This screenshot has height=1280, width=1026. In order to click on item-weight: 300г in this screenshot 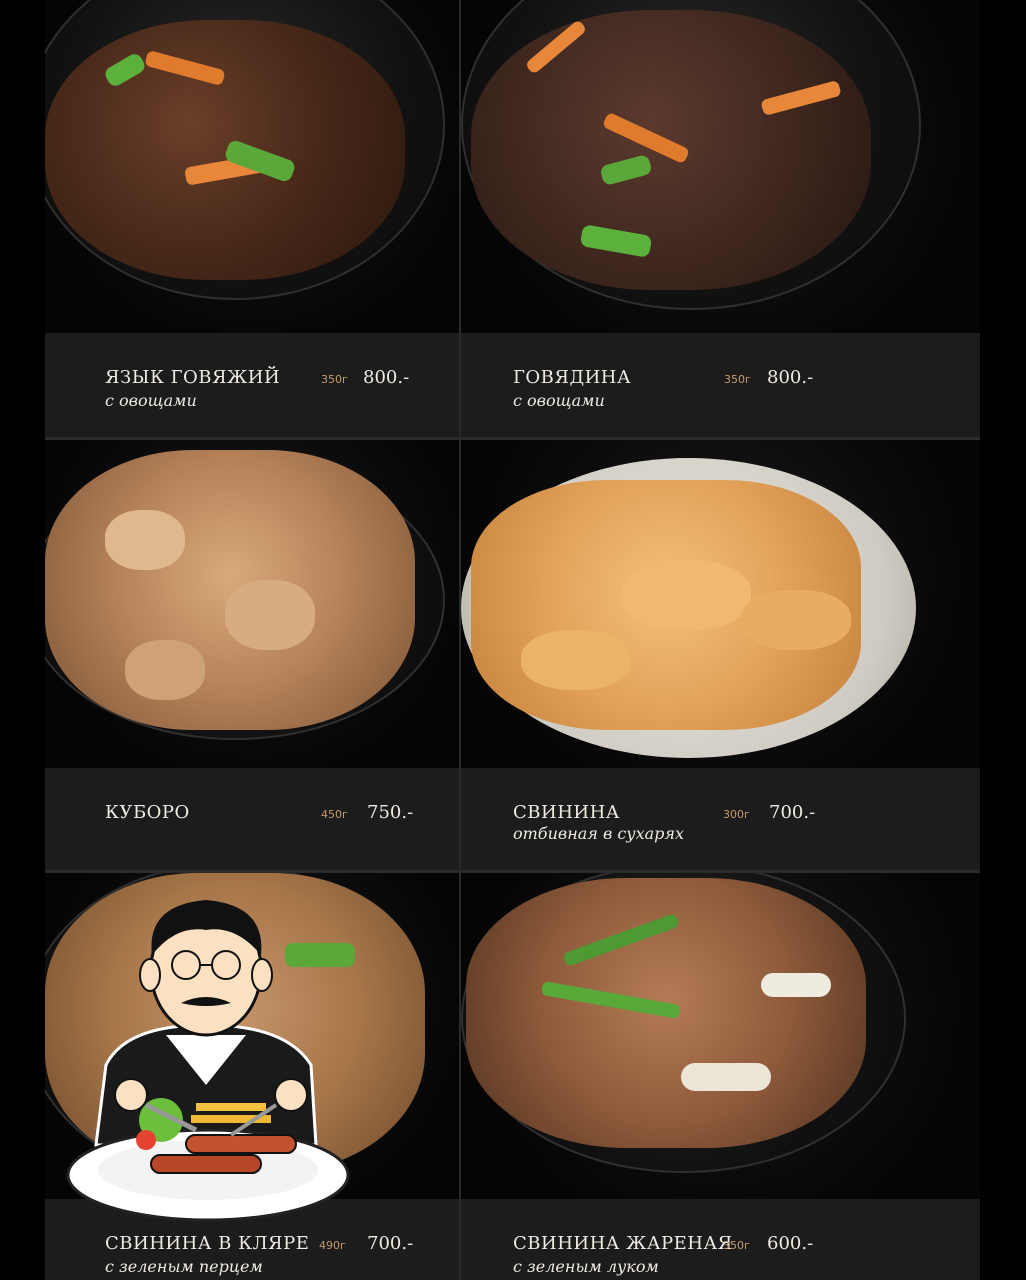, I will do `click(736, 814)`.